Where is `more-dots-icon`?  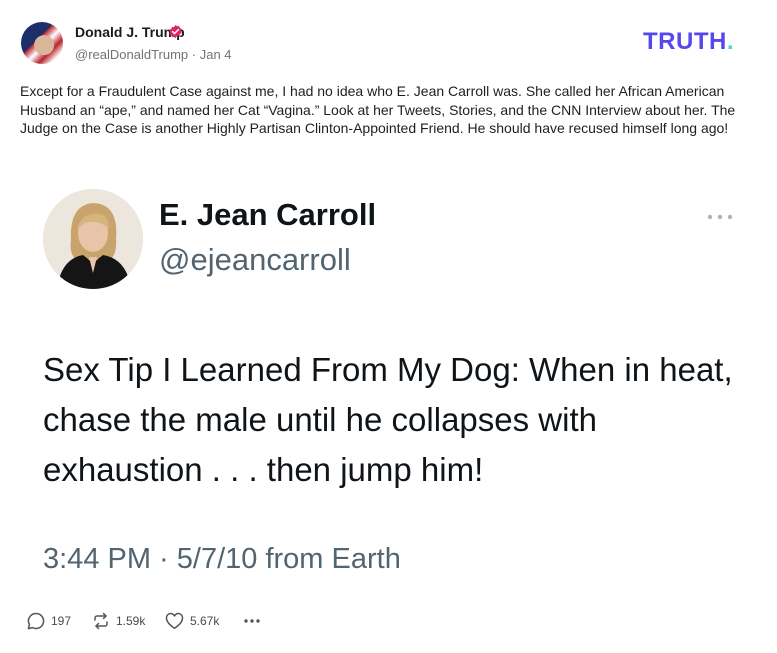 more-dots-icon is located at coordinates (252, 621).